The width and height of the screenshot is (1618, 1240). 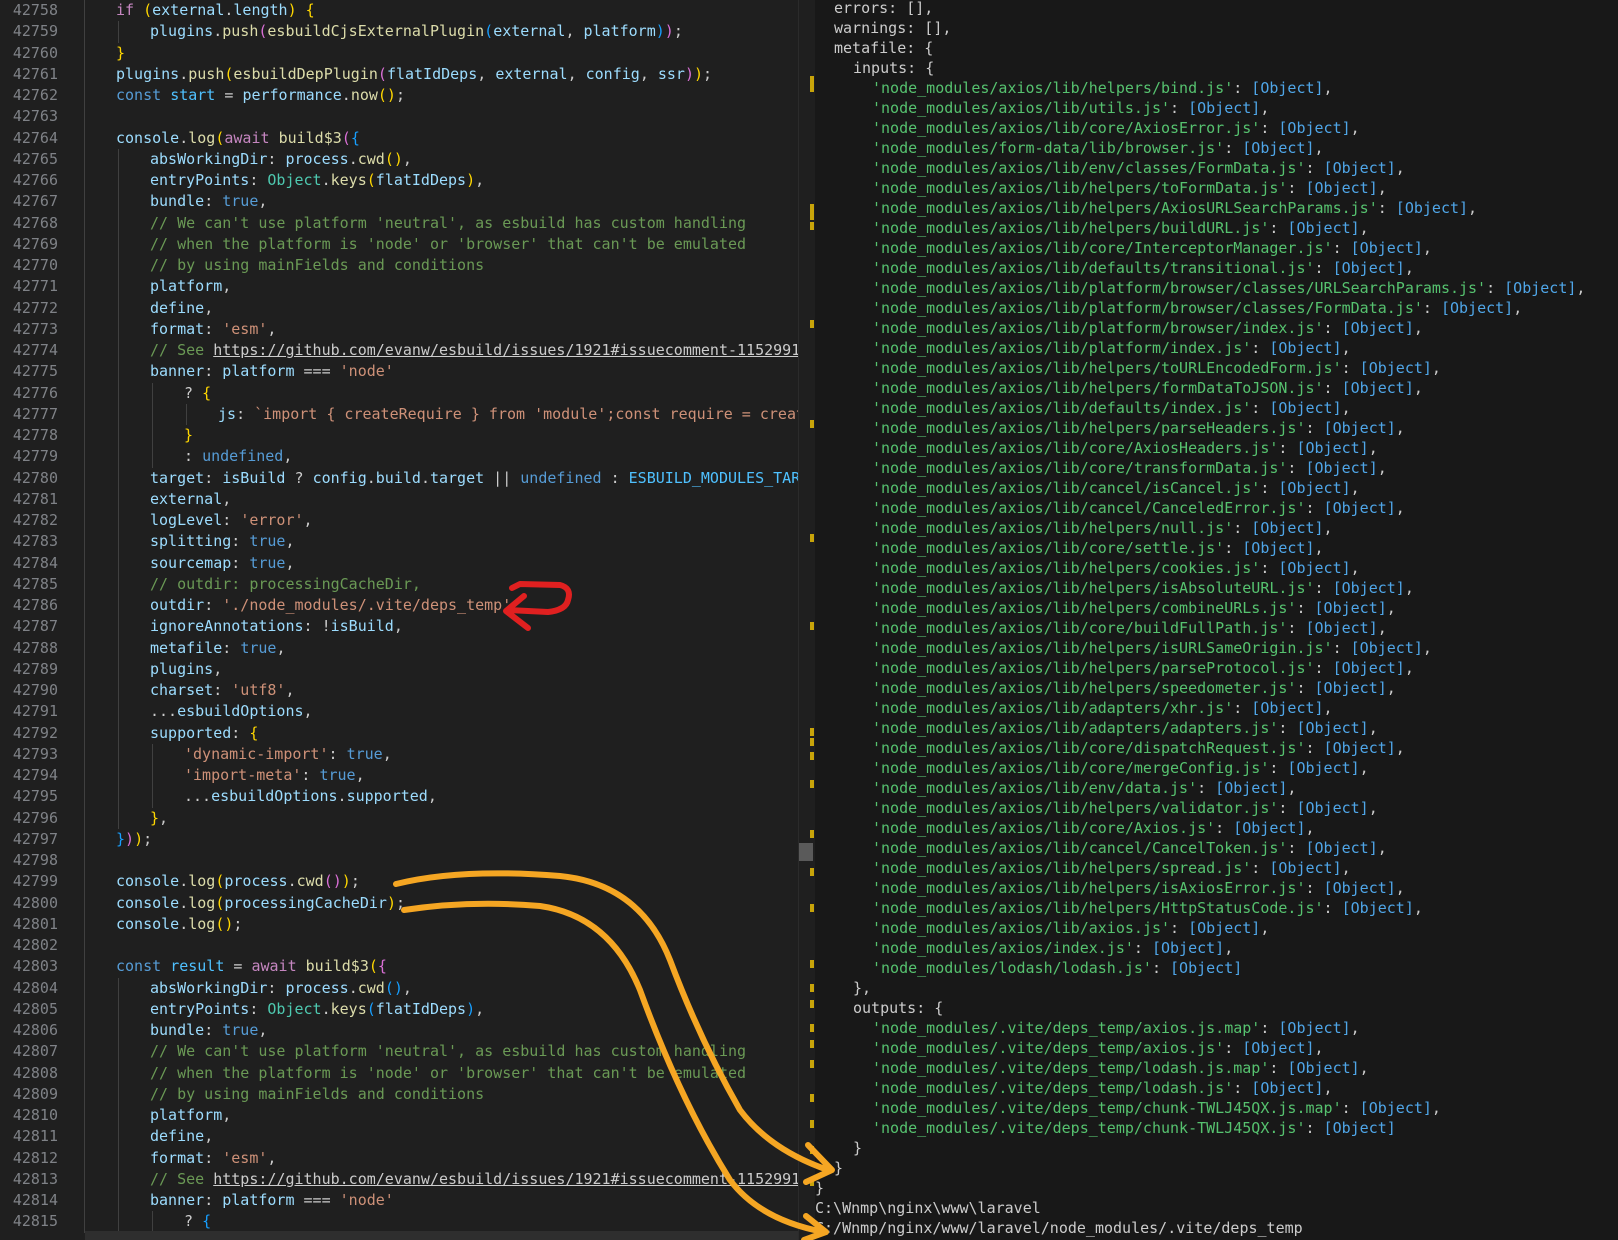 What do you see at coordinates (399, 946) in the screenshot?
I see `code-line: 42802` at bounding box center [399, 946].